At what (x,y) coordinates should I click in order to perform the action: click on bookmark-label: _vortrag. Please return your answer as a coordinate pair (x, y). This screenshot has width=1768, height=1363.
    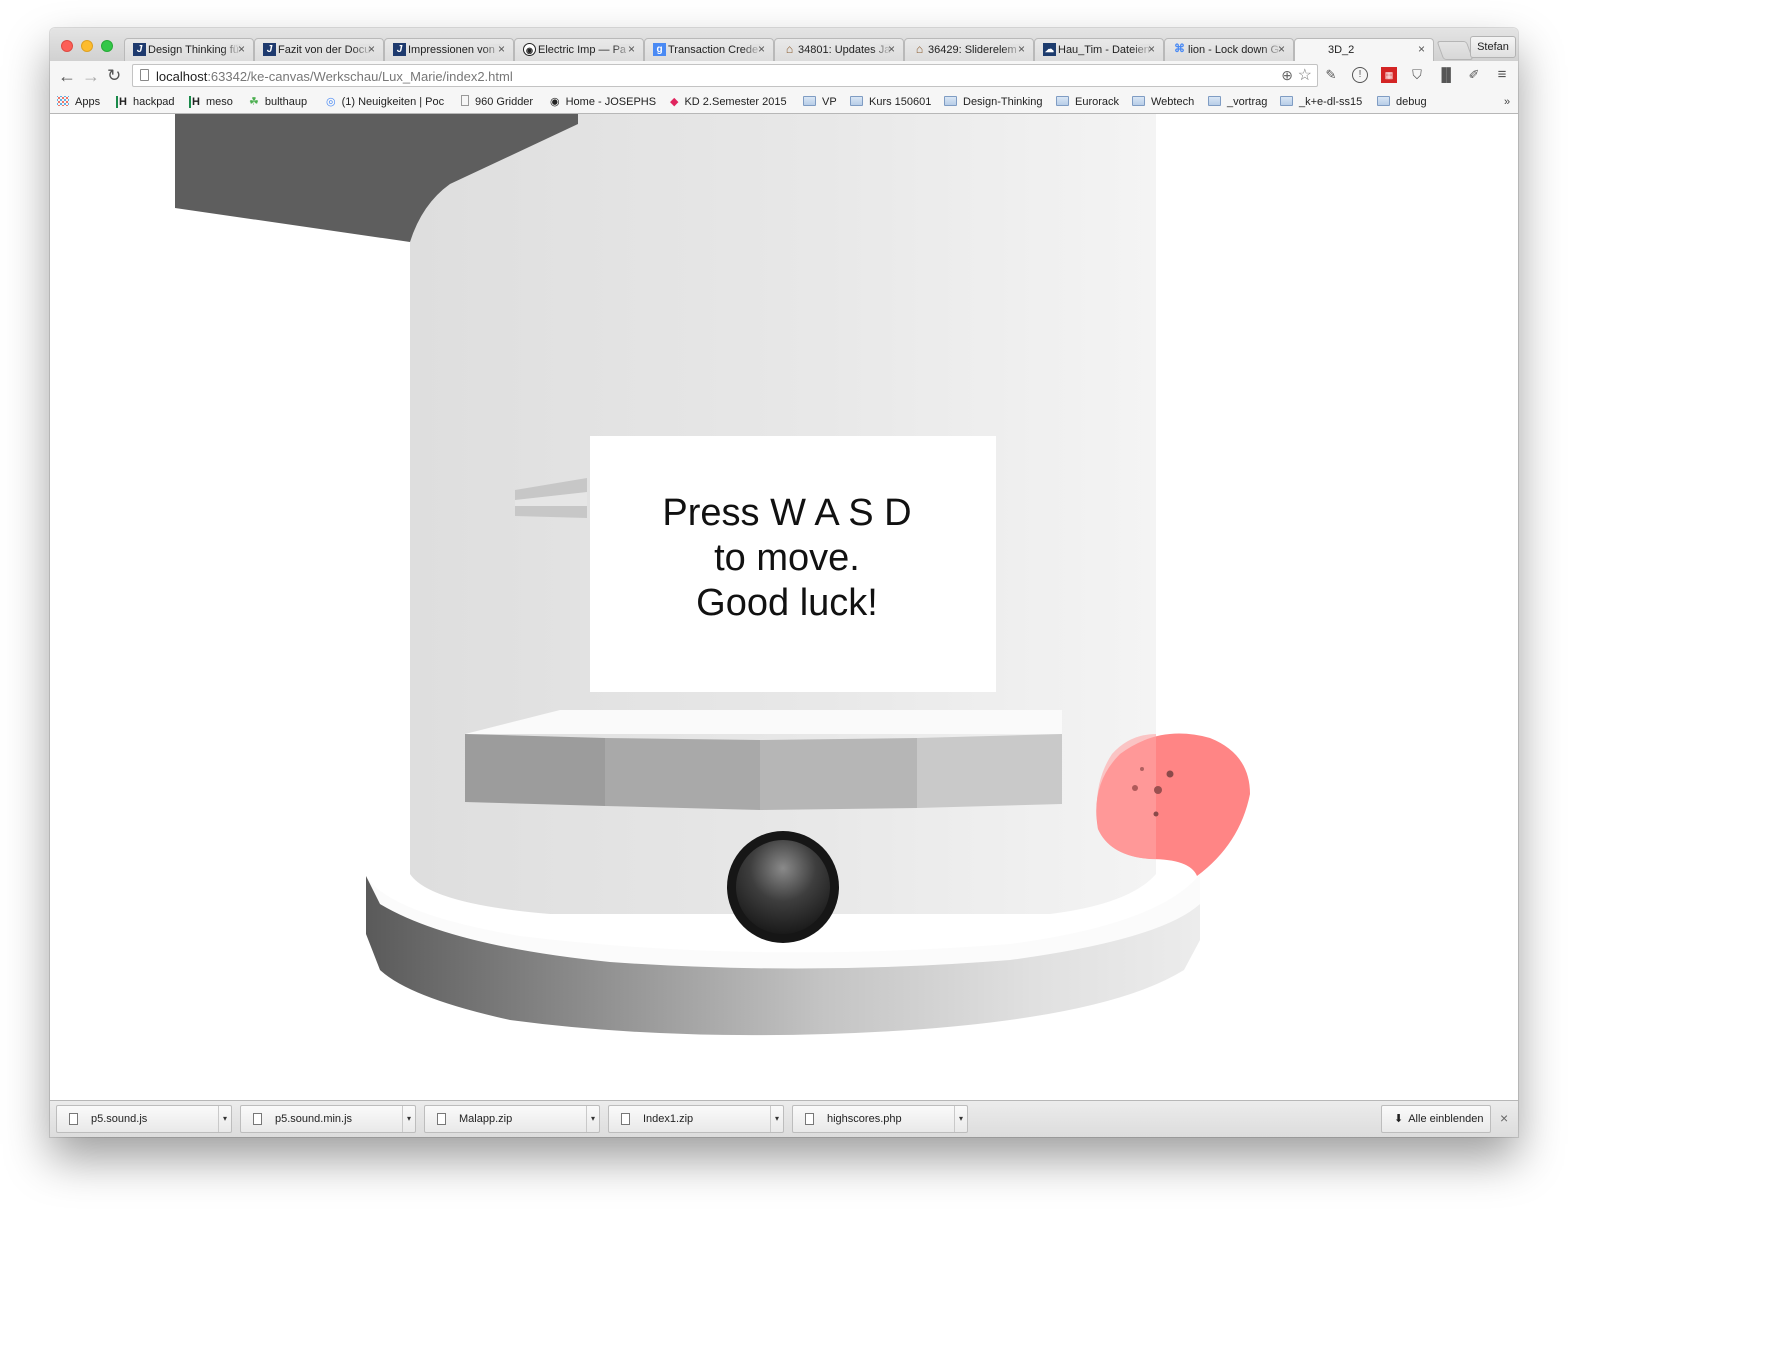
    Looking at the image, I should click on (1247, 102).